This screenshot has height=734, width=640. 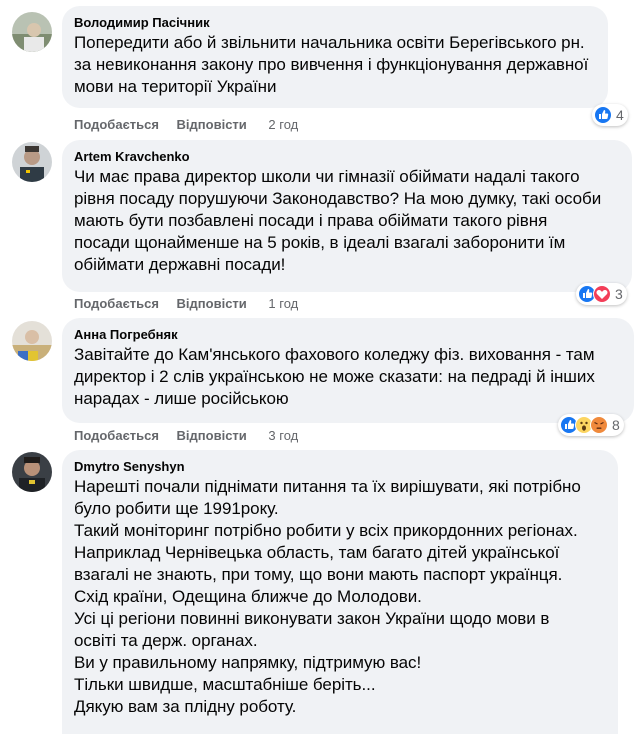 I want to click on reaction-summary: 8, so click(x=591, y=425).